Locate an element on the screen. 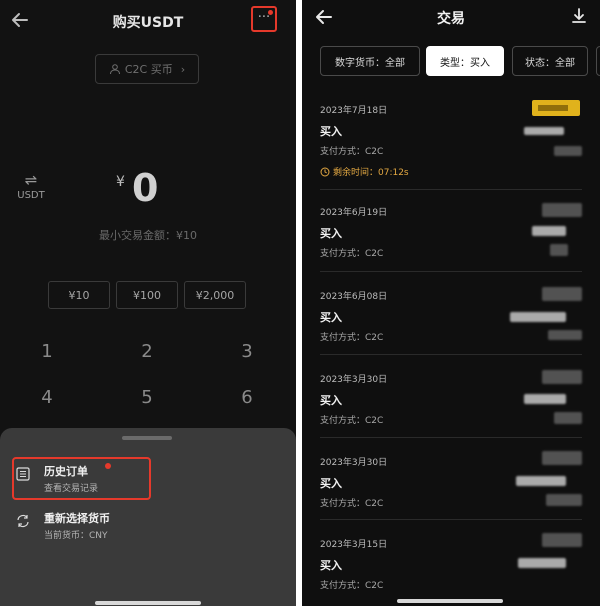 This screenshot has height=606, width=600. sheet-grabber is located at coordinates (147, 438).